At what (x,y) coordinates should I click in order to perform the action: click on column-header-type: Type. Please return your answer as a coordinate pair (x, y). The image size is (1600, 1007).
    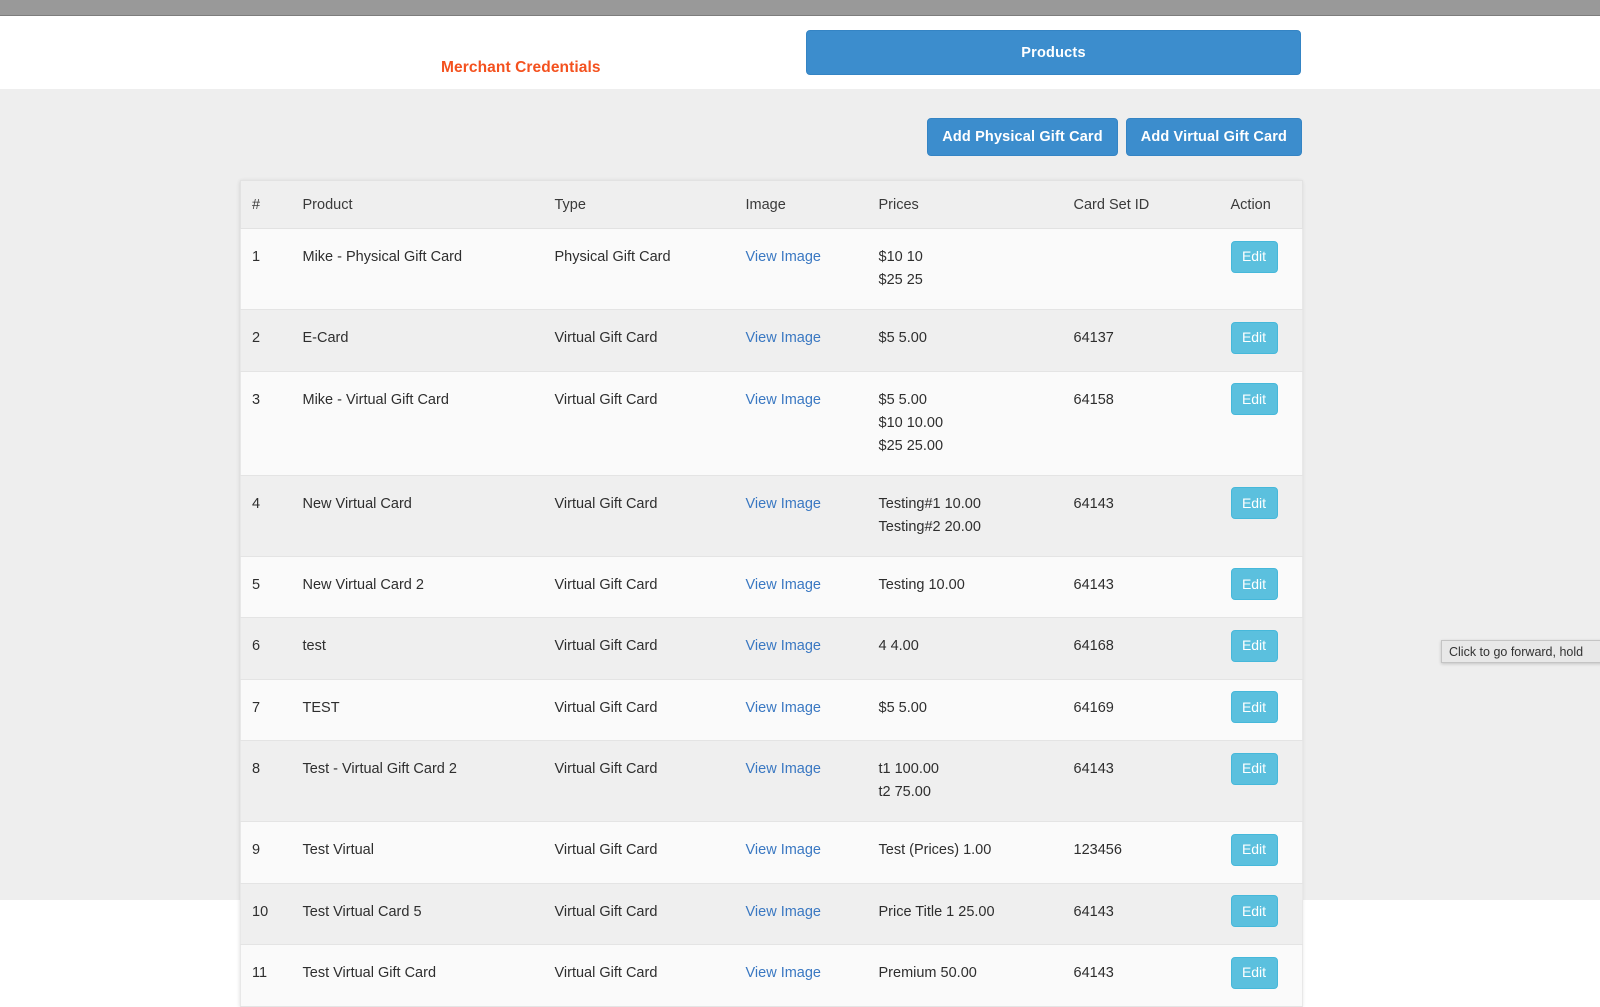
    Looking at the image, I should click on (650, 204).